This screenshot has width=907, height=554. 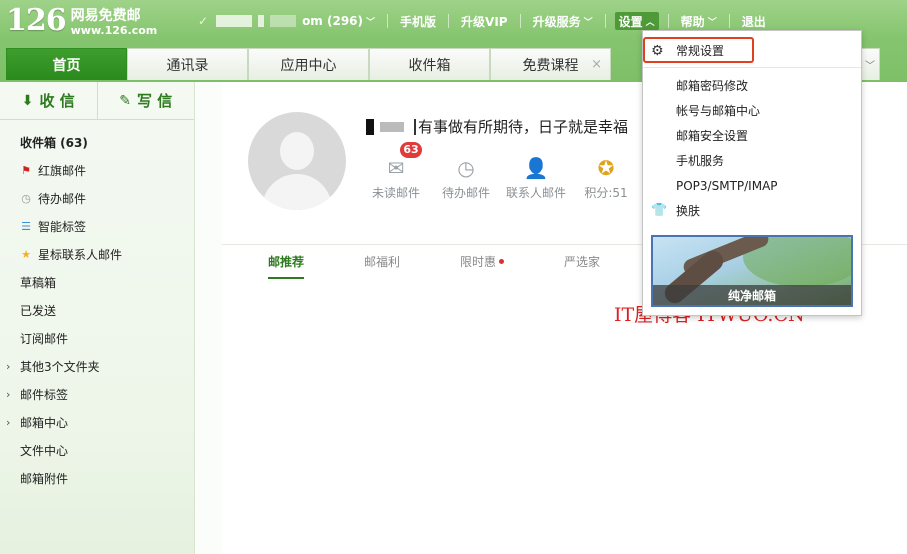 I want to click on compose-button: ✎ 写 信, so click(x=146, y=100).